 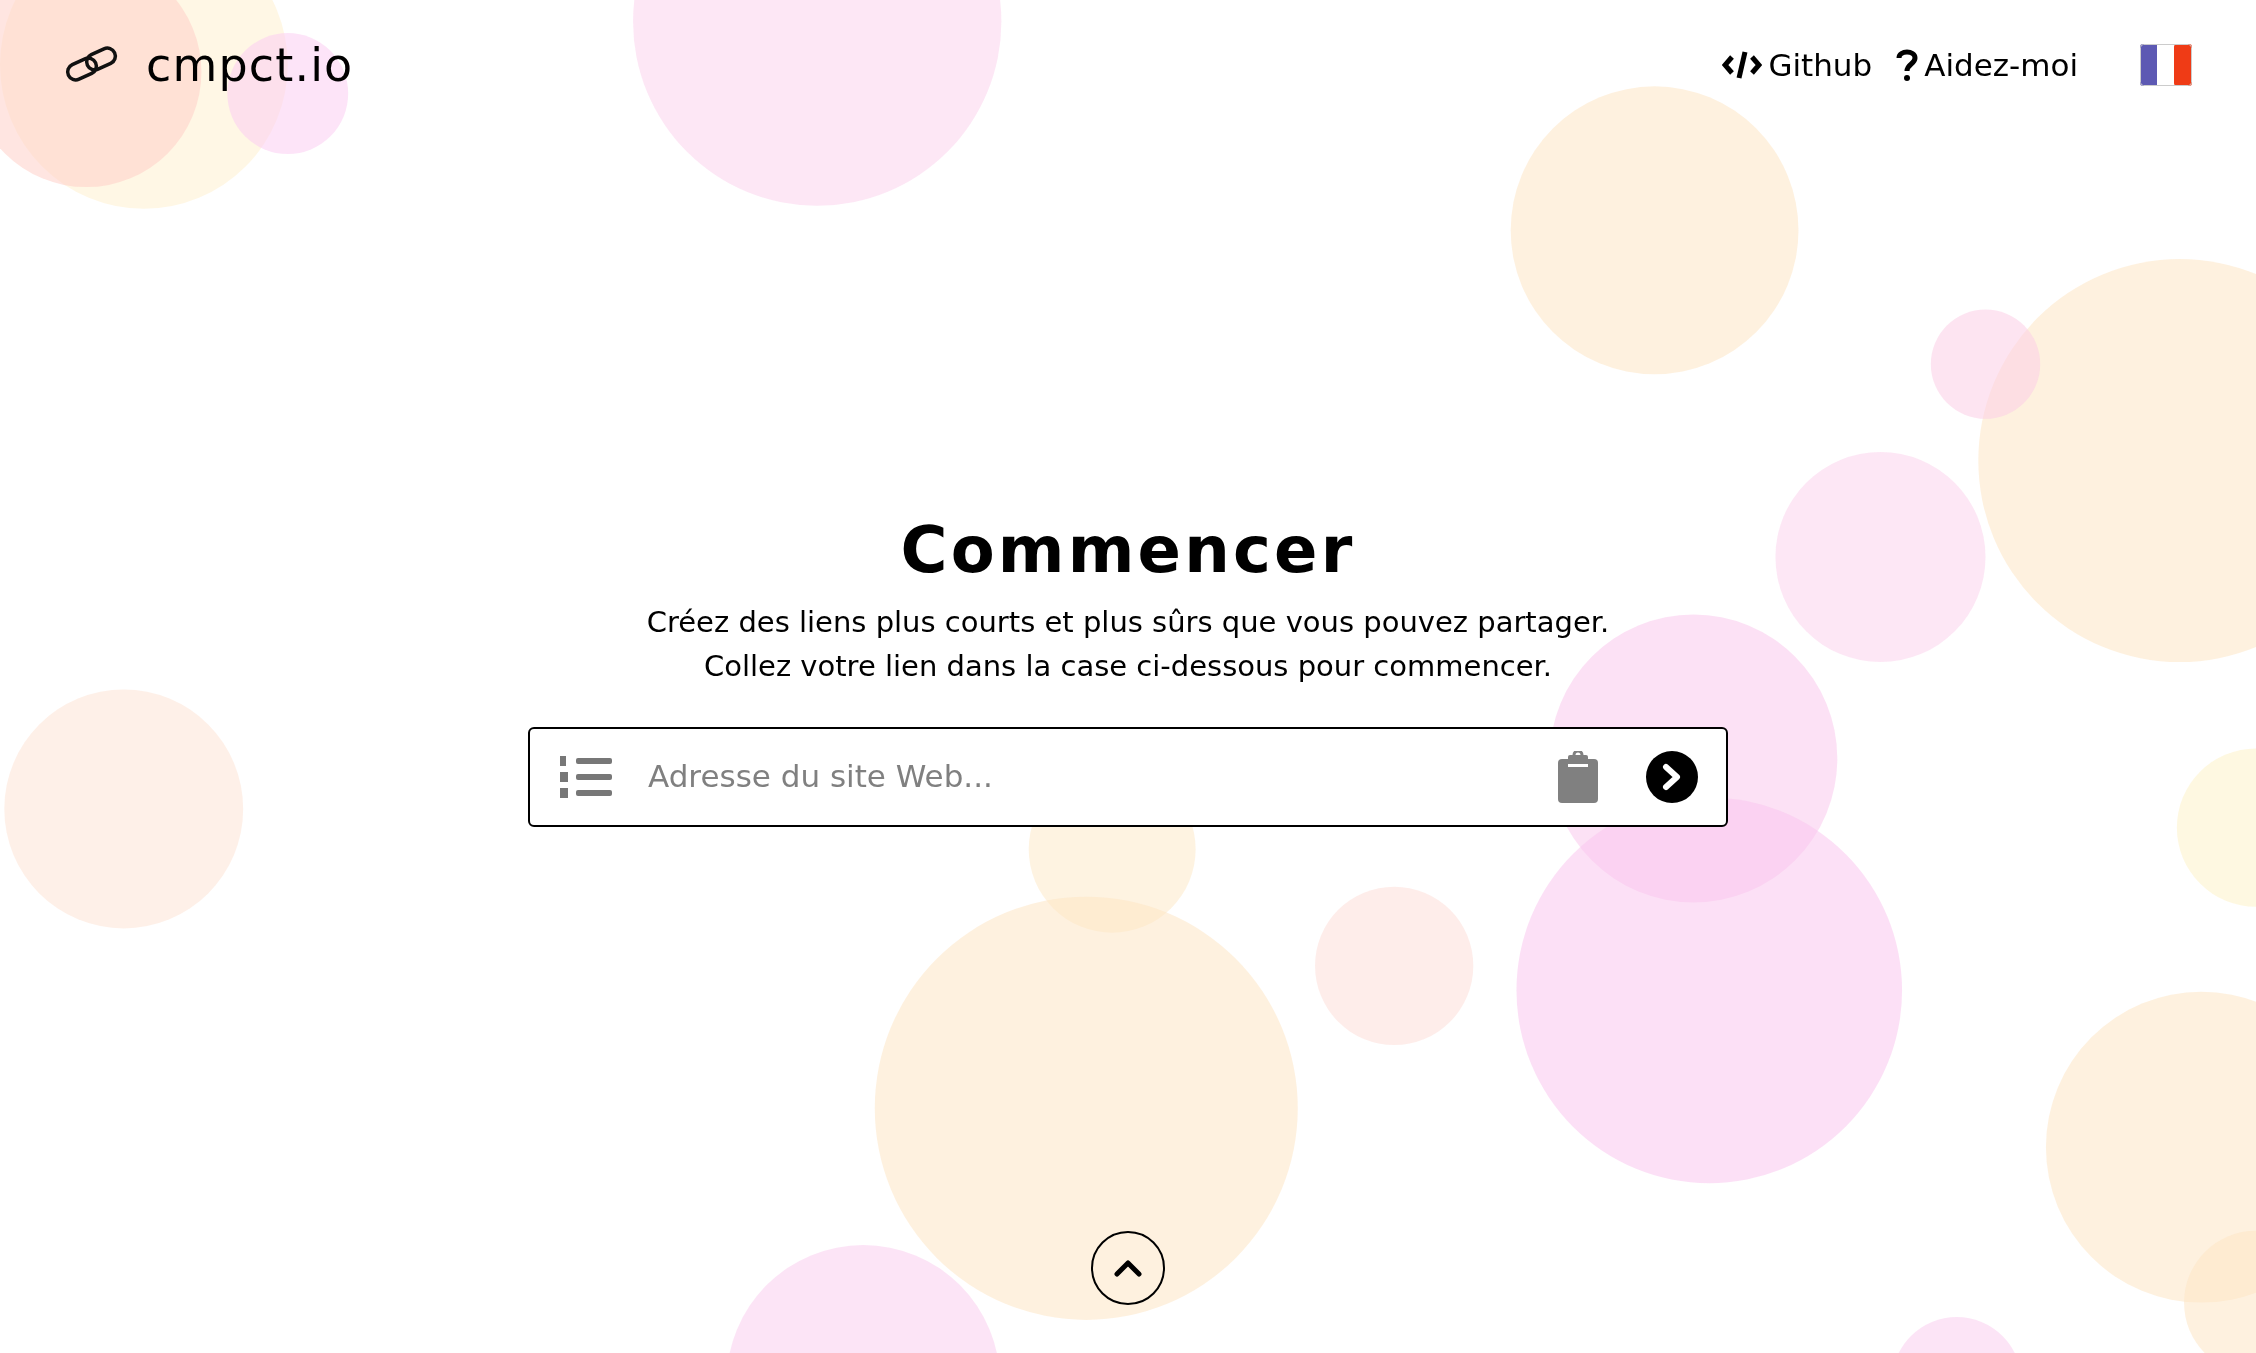 I want to click on numbered-list-icon, so click(x=586, y=776).